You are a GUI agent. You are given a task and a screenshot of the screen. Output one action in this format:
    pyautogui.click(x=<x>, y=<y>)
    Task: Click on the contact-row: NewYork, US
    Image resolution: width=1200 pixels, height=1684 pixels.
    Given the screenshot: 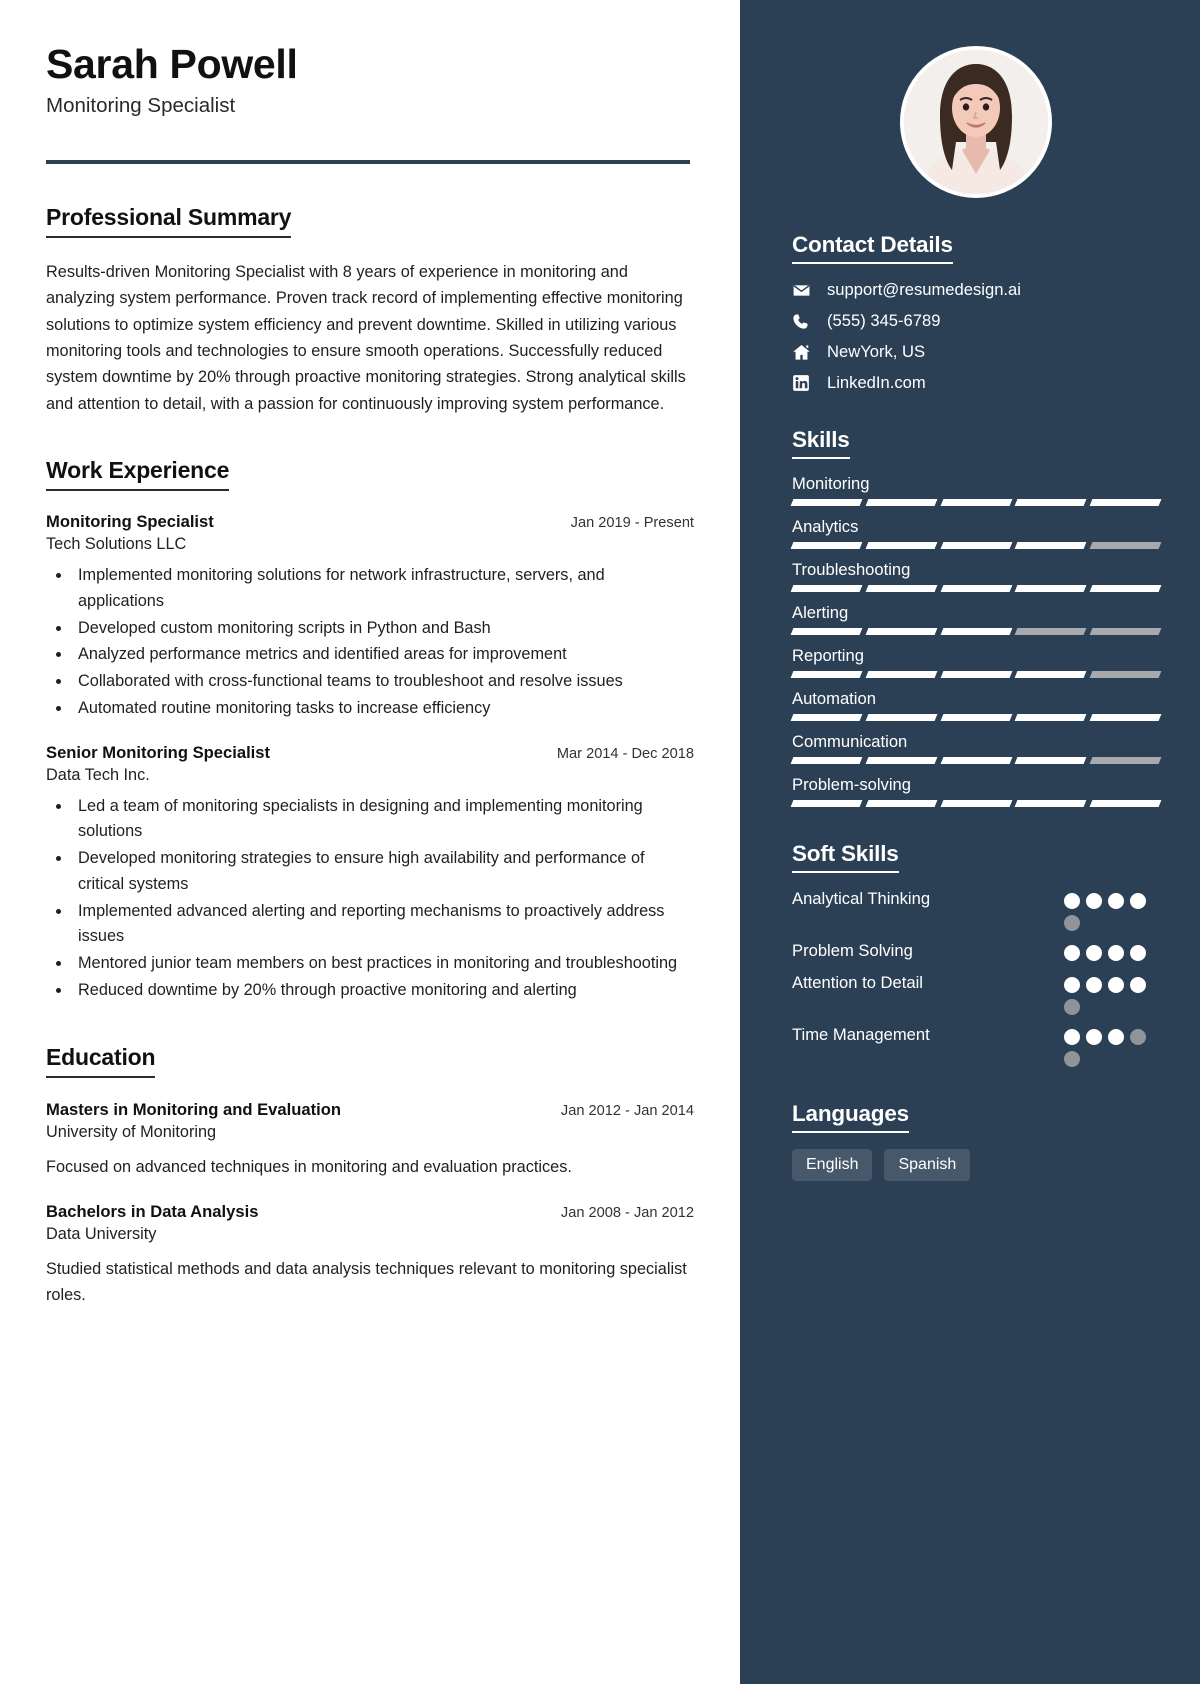 What is the action you would take?
    pyautogui.click(x=976, y=352)
    